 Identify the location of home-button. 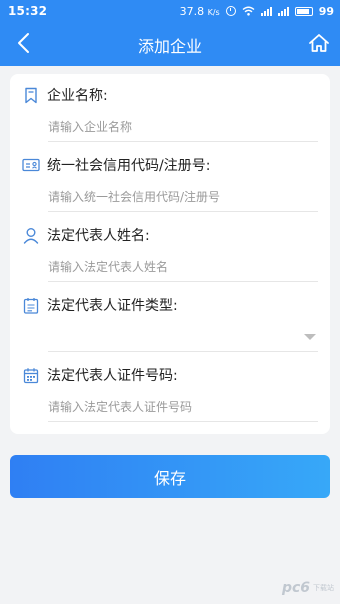
(319, 43).